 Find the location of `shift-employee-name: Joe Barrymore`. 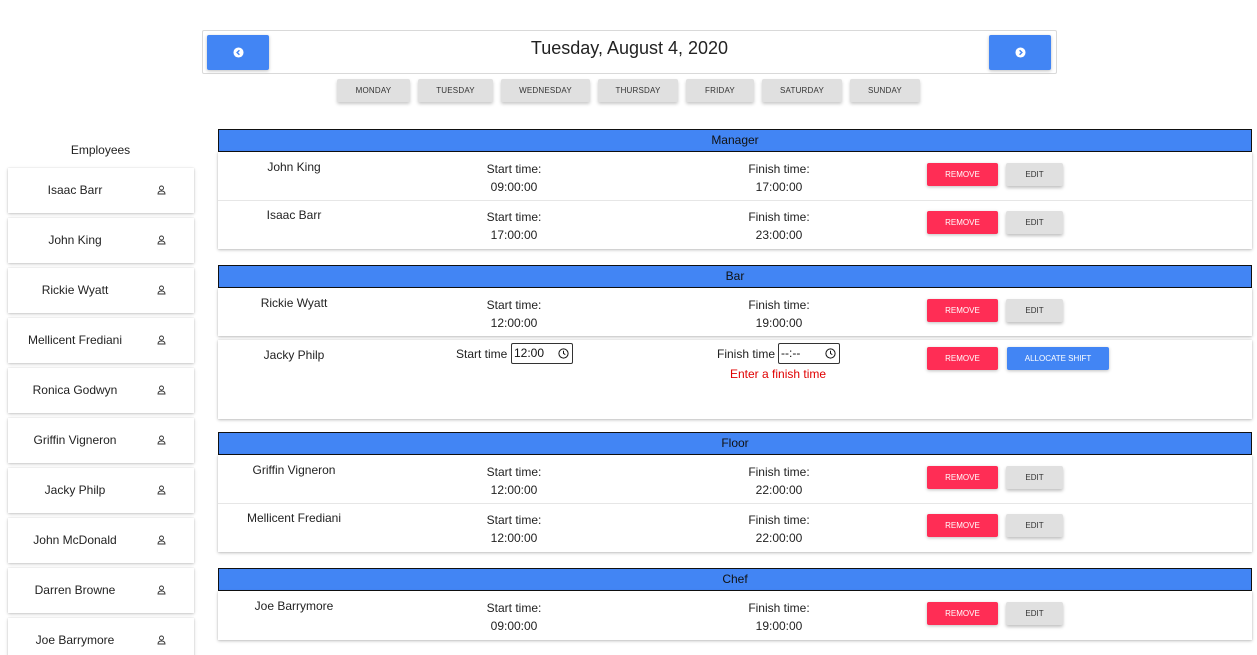

shift-employee-name: Joe Barrymore is located at coordinates (294, 606).